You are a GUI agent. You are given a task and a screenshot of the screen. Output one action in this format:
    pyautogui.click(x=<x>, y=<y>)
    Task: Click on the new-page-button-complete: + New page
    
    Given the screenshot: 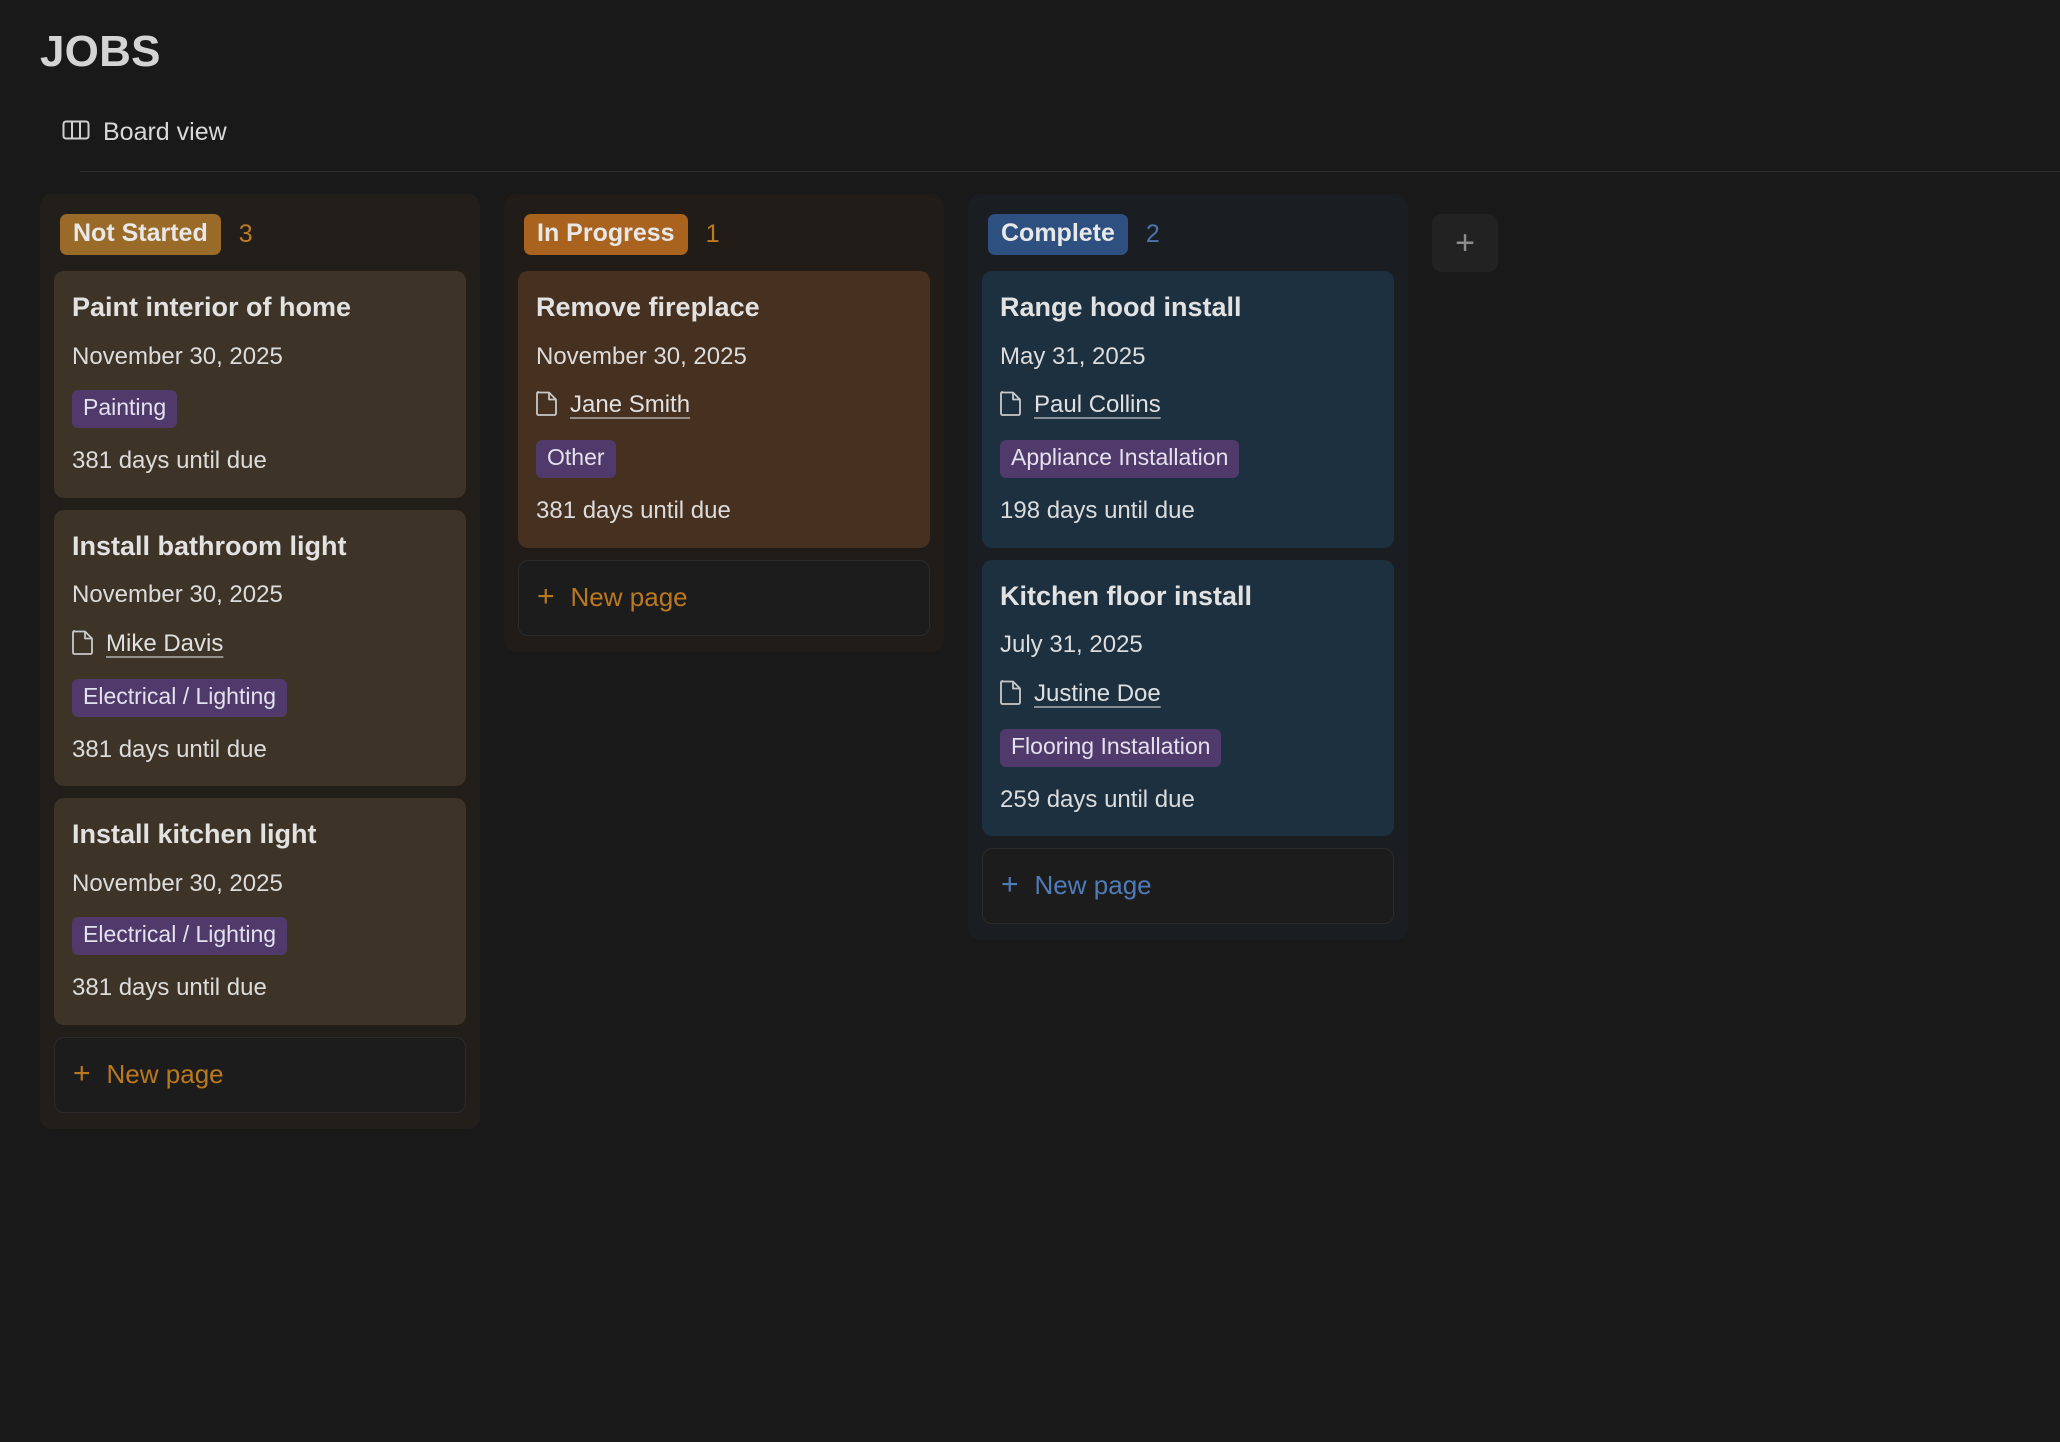 What is the action you would take?
    pyautogui.click(x=1188, y=886)
    